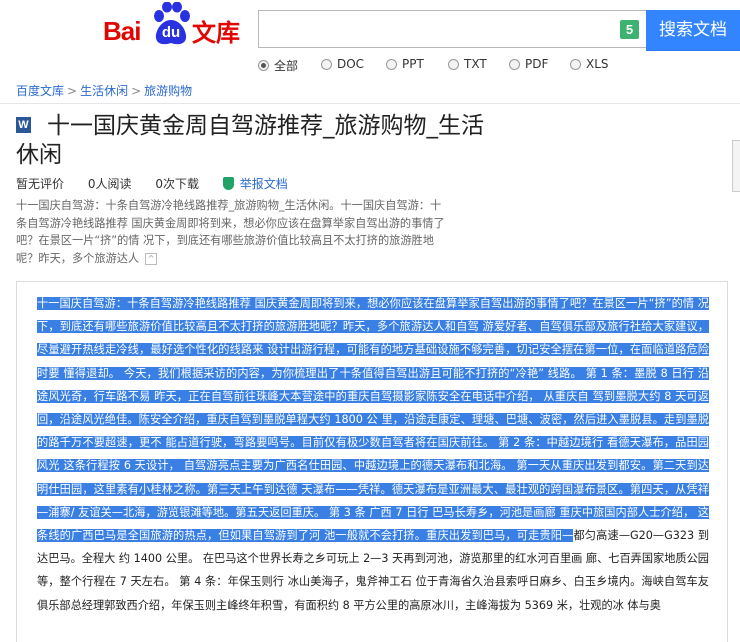  I want to click on filter-xls: XLS, so click(589, 64).